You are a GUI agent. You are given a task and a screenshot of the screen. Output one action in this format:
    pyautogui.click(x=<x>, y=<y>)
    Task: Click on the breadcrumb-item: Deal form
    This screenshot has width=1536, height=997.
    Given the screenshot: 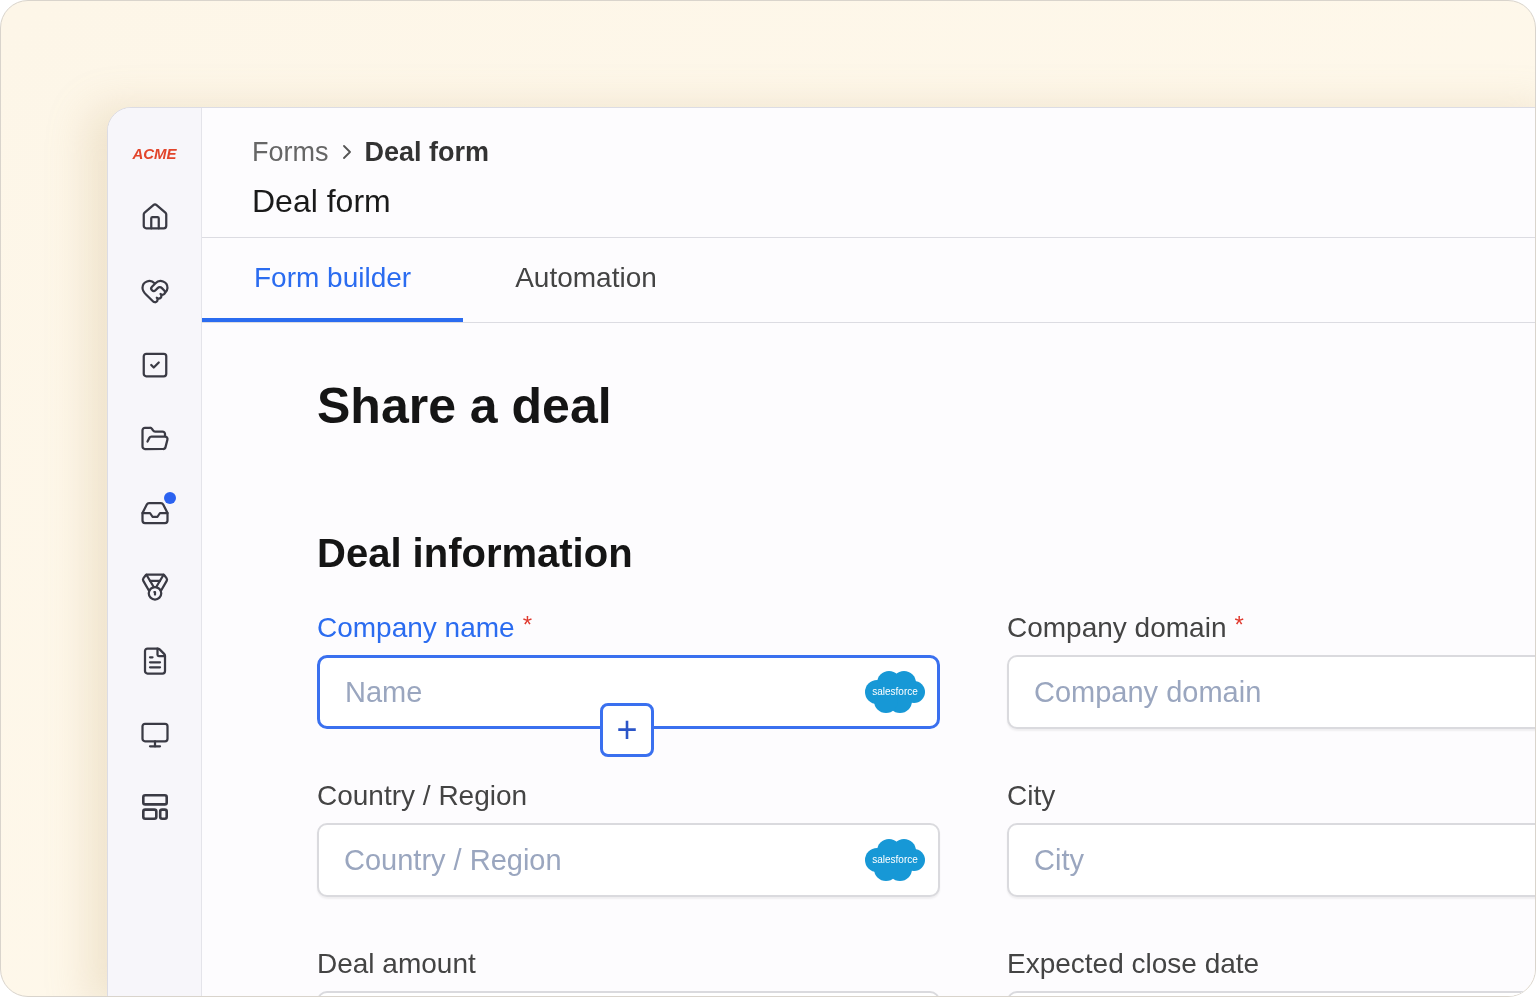 What is the action you would take?
    pyautogui.click(x=427, y=152)
    